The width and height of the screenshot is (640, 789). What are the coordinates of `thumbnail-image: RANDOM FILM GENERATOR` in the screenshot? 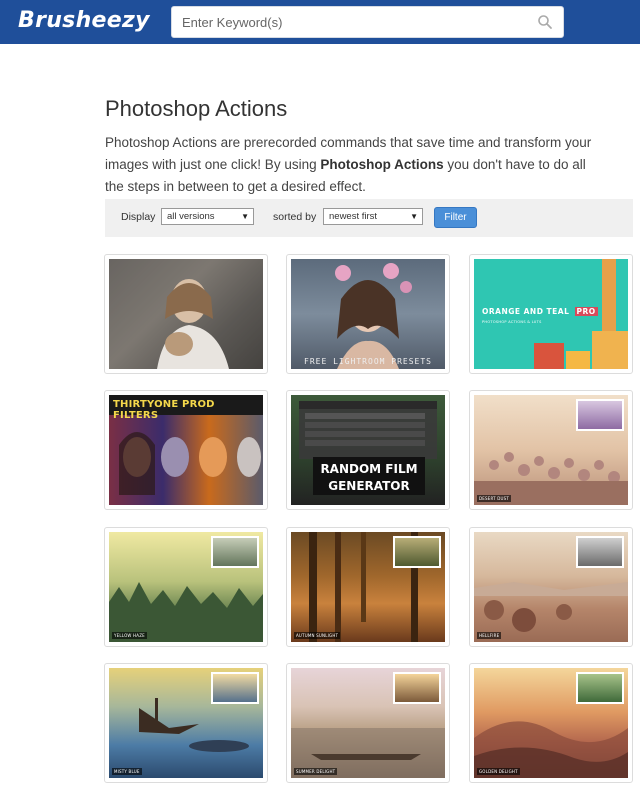 It's located at (368, 450).